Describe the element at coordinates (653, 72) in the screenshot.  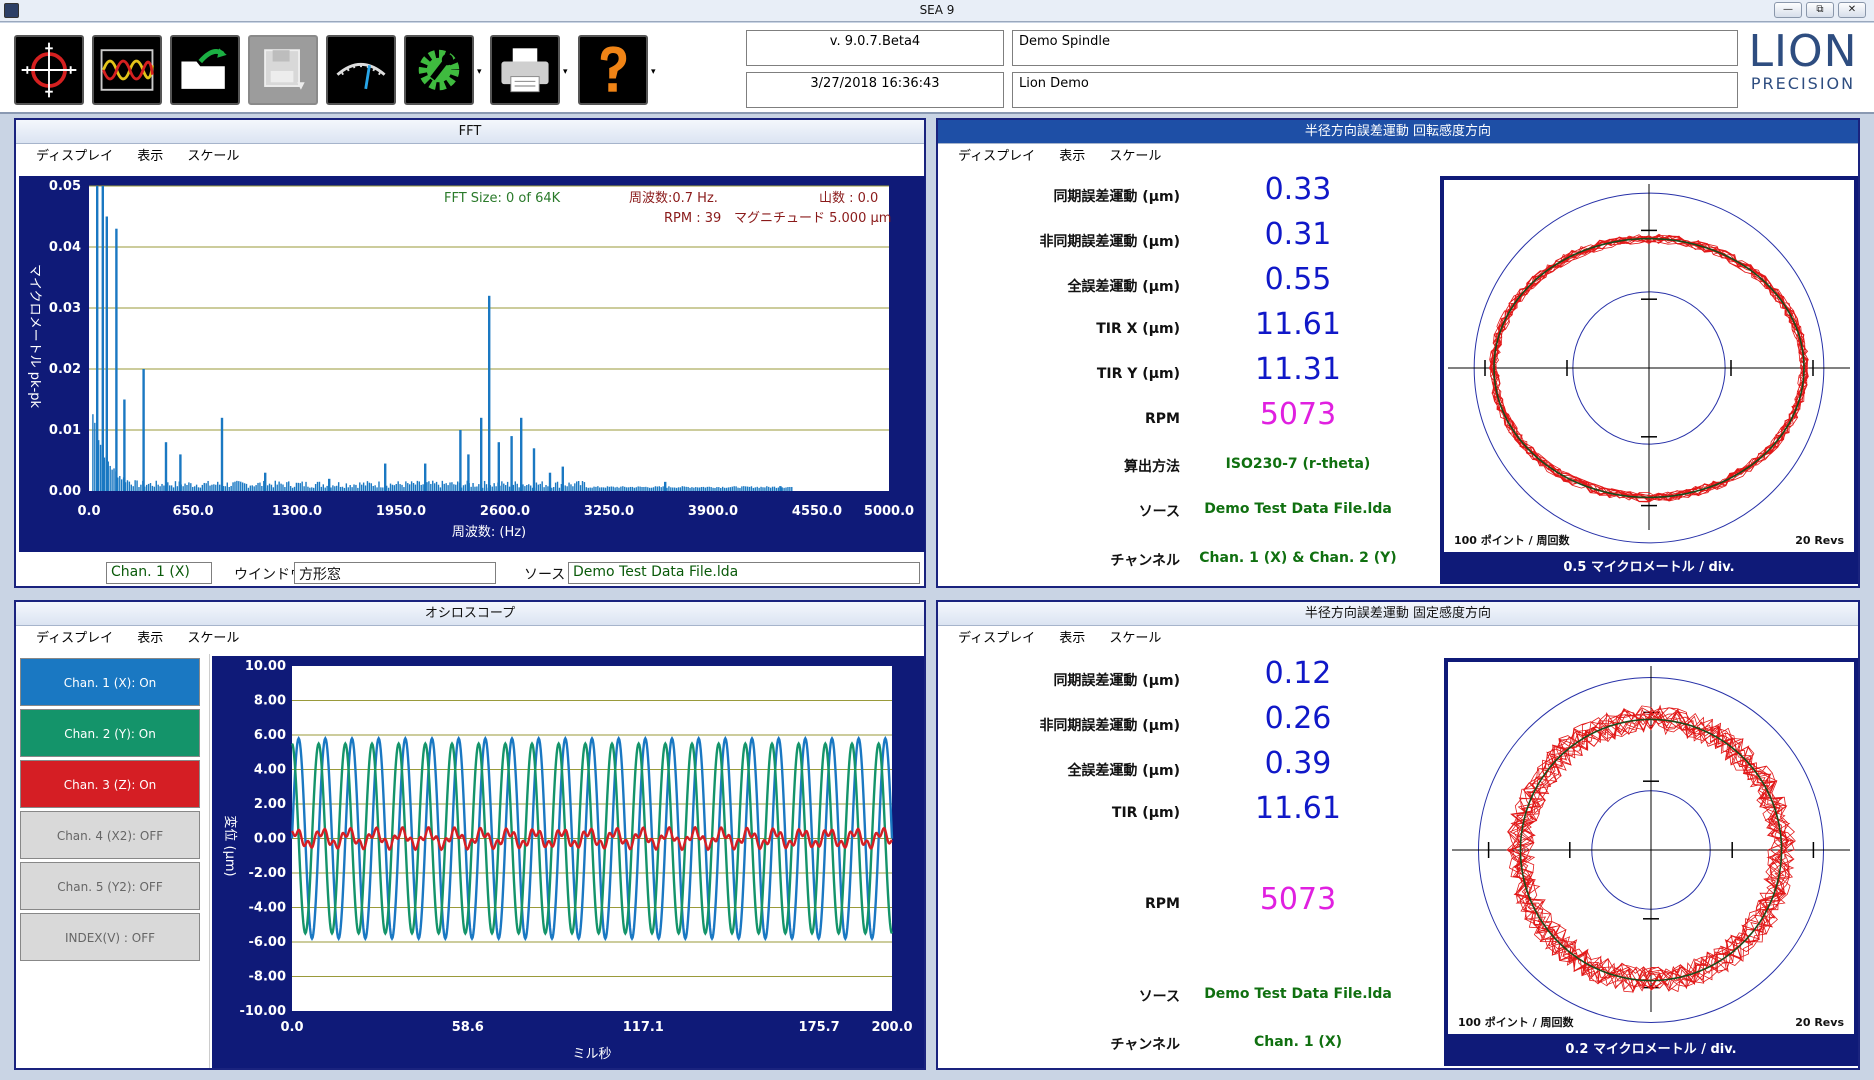
I see `help-dropdown-arrow: ▾` at that location.